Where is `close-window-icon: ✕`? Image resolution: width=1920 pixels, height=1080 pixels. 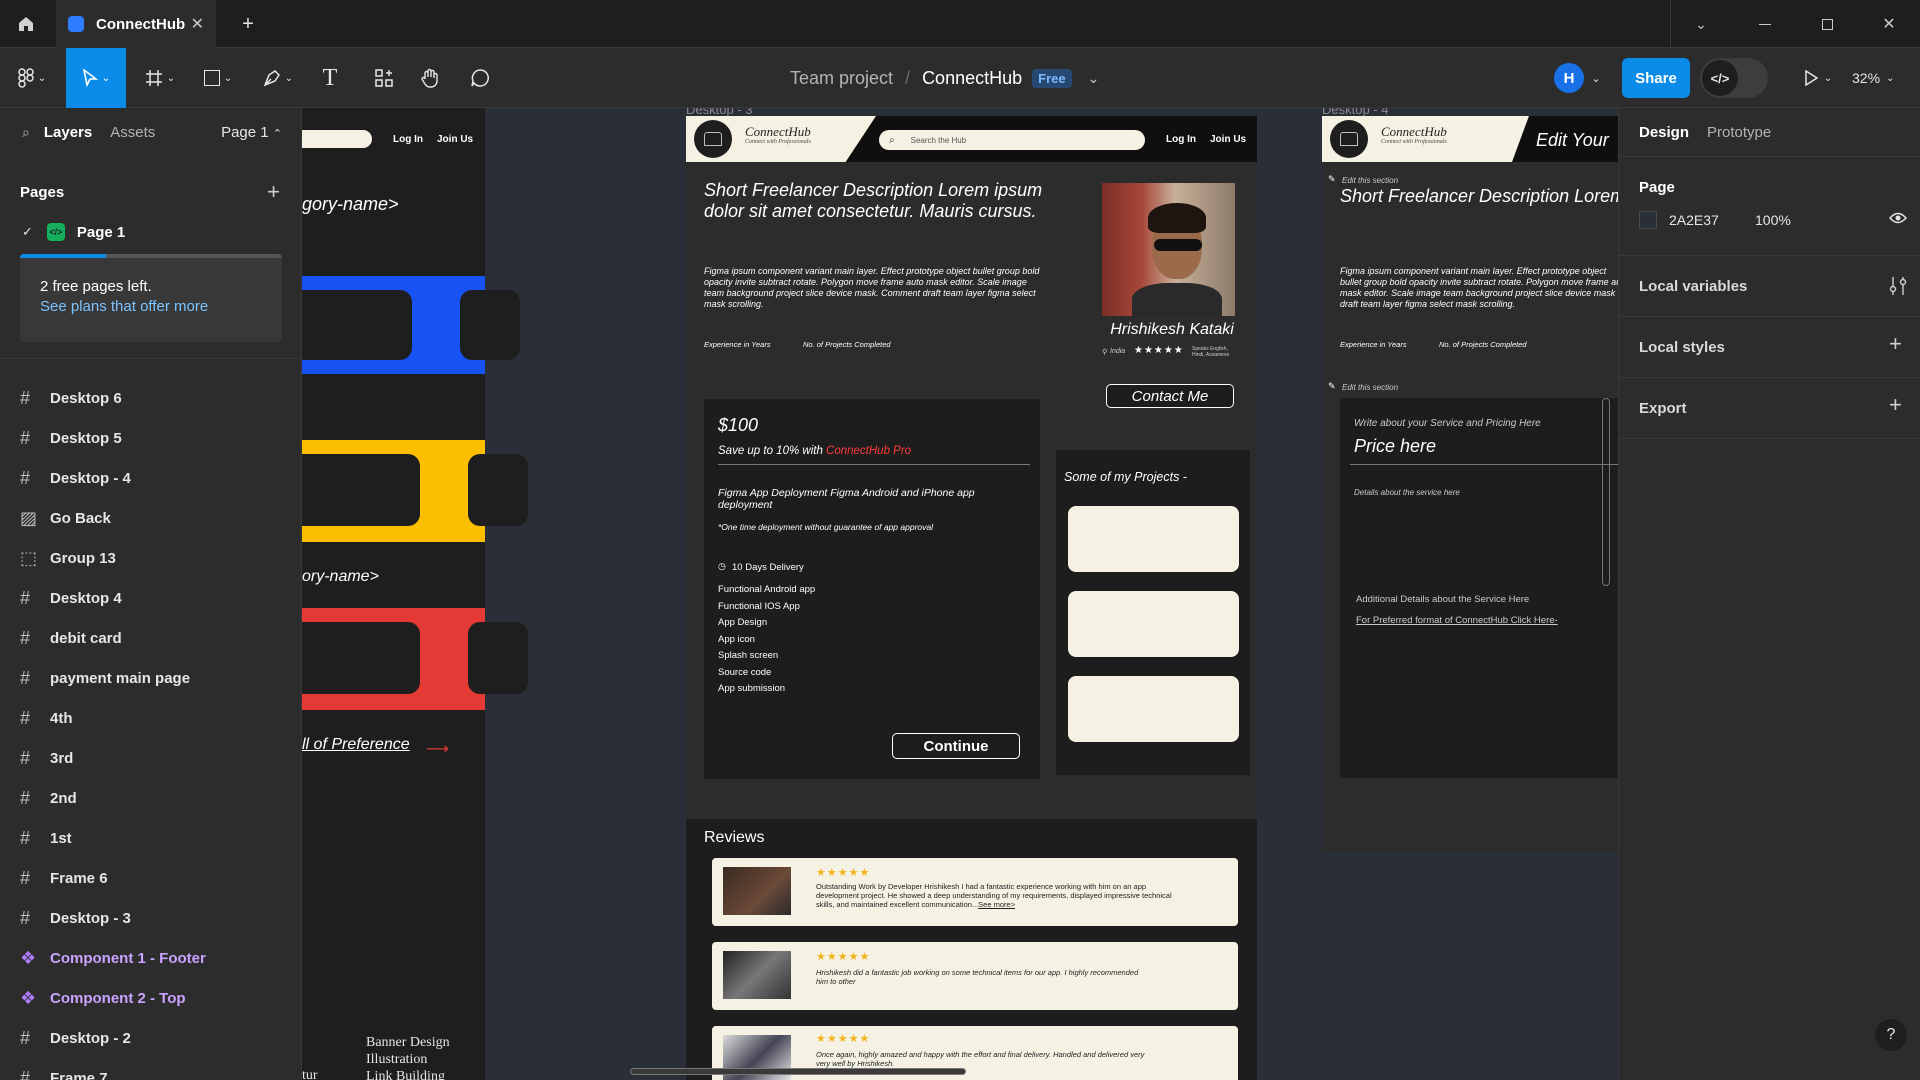 close-window-icon: ✕ is located at coordinates (1889, 24).